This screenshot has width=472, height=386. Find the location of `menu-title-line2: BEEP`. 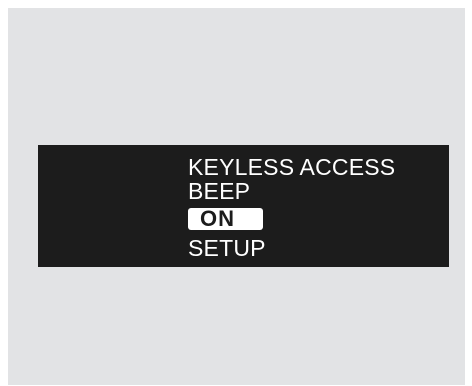

menu-title-line2: BEEP is located at coordinates (219, 191).